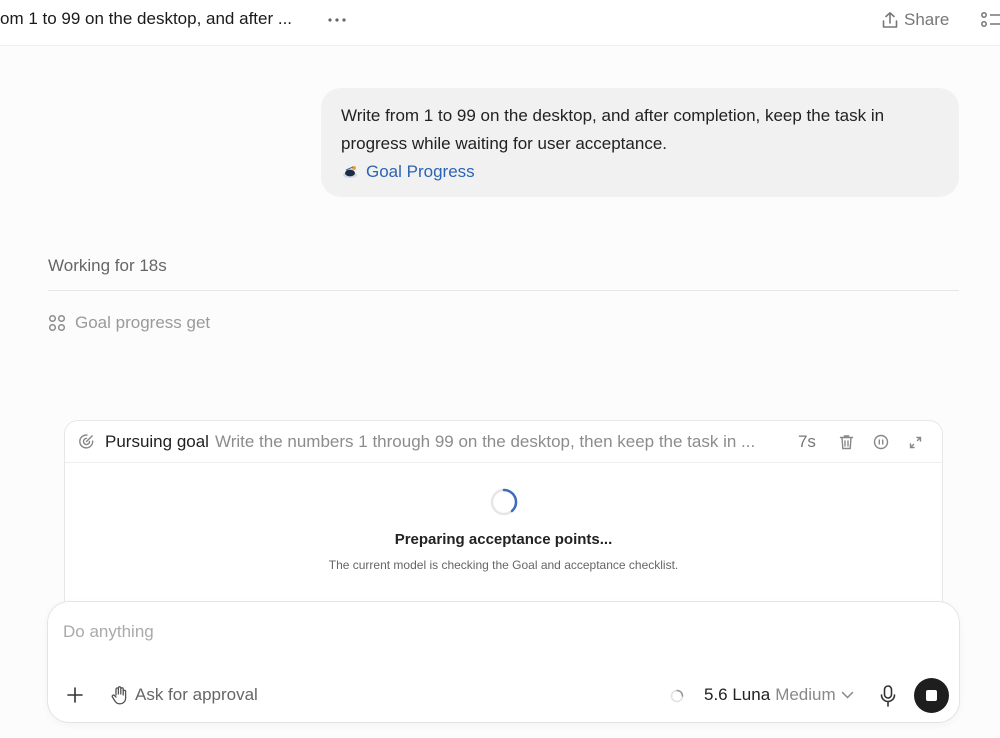 This screenshot has height=738, width=1000. I want to click on delete-goal-button, so click(846, 442).